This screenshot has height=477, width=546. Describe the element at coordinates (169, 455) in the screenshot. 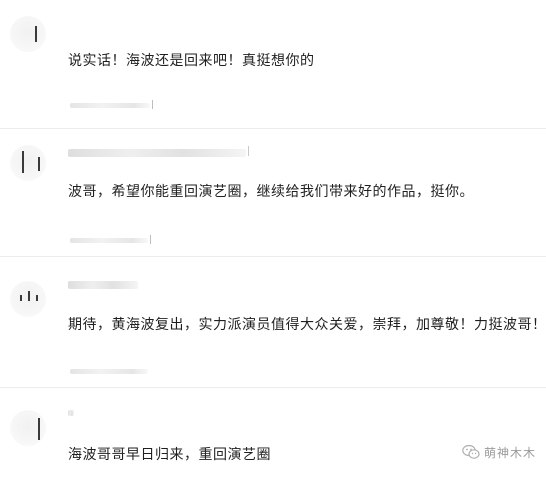

I see `comment-text: 海波哥哥早日归来，重回演艺圈` at that location.